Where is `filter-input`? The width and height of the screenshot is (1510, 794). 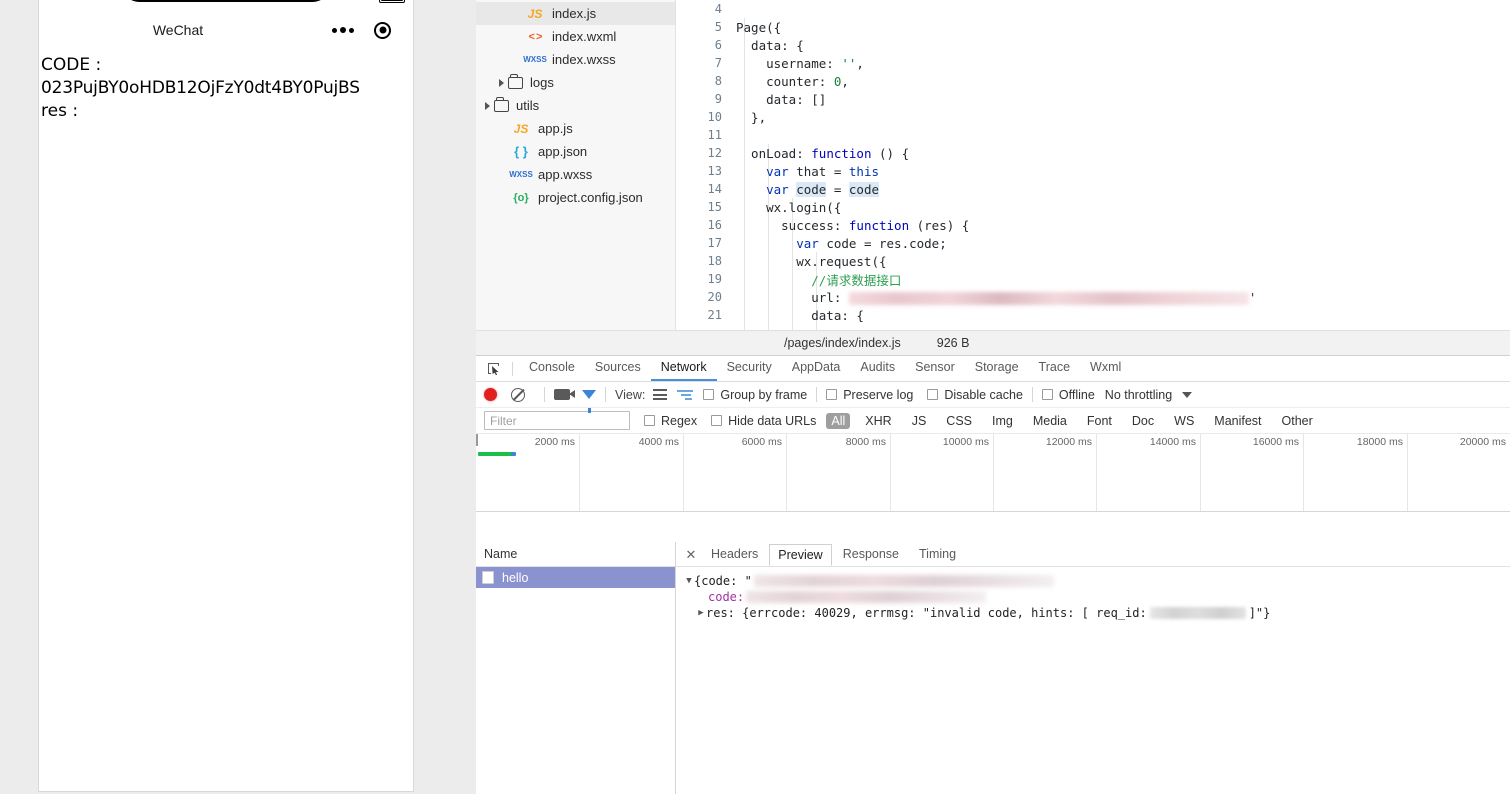 filter-input is located at coordinates (557, 420).